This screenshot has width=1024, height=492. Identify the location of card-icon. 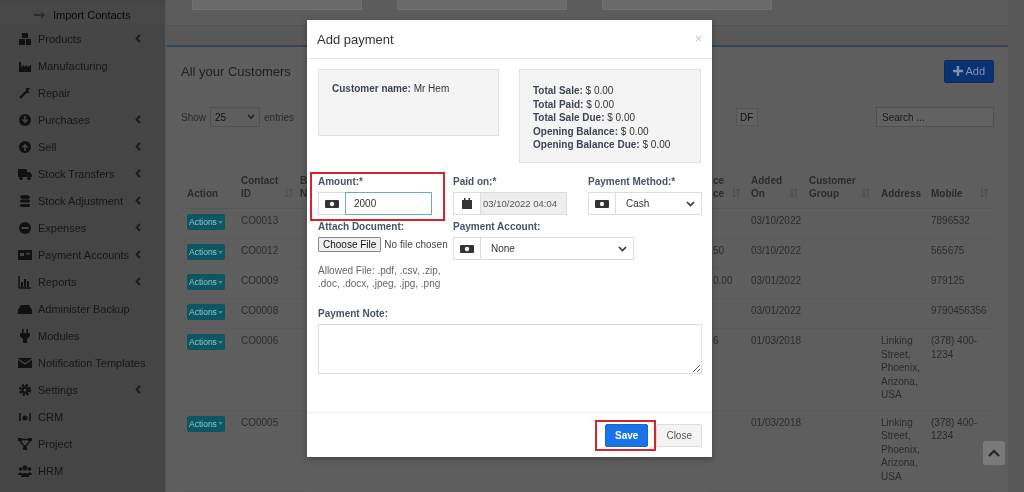
(25, 254).